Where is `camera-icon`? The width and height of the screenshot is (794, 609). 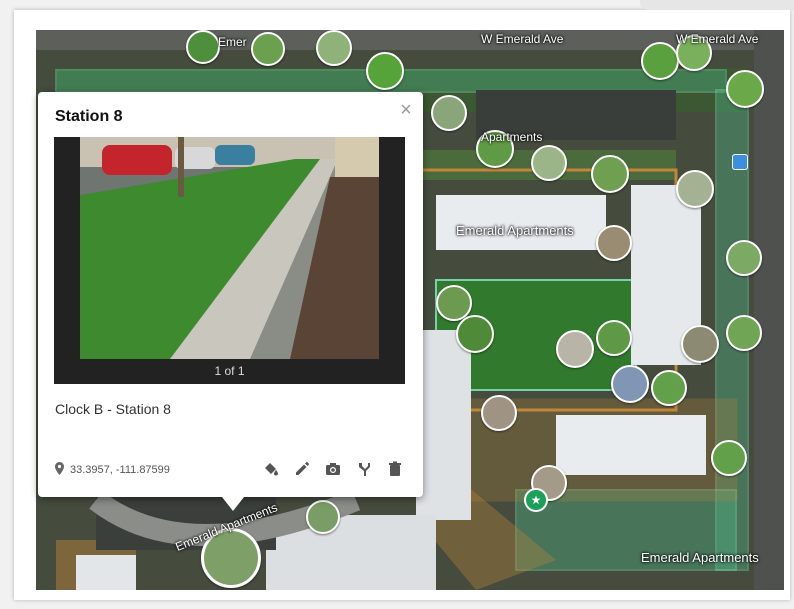 camera-icon is located at coordinates (333, 469).